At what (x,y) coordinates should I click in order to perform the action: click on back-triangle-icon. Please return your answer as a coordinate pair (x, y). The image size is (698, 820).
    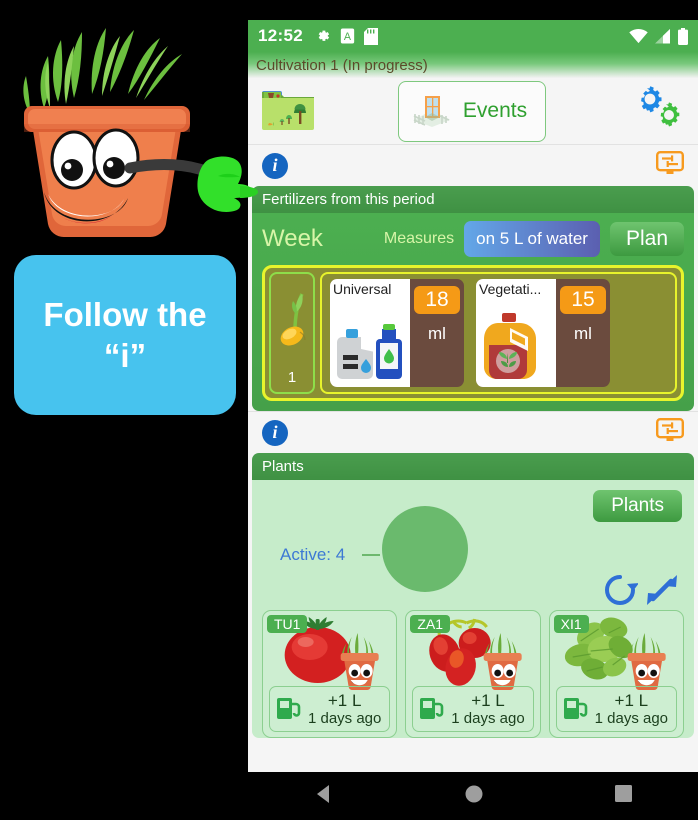
    Looking at the image, I should click on (324, 796).